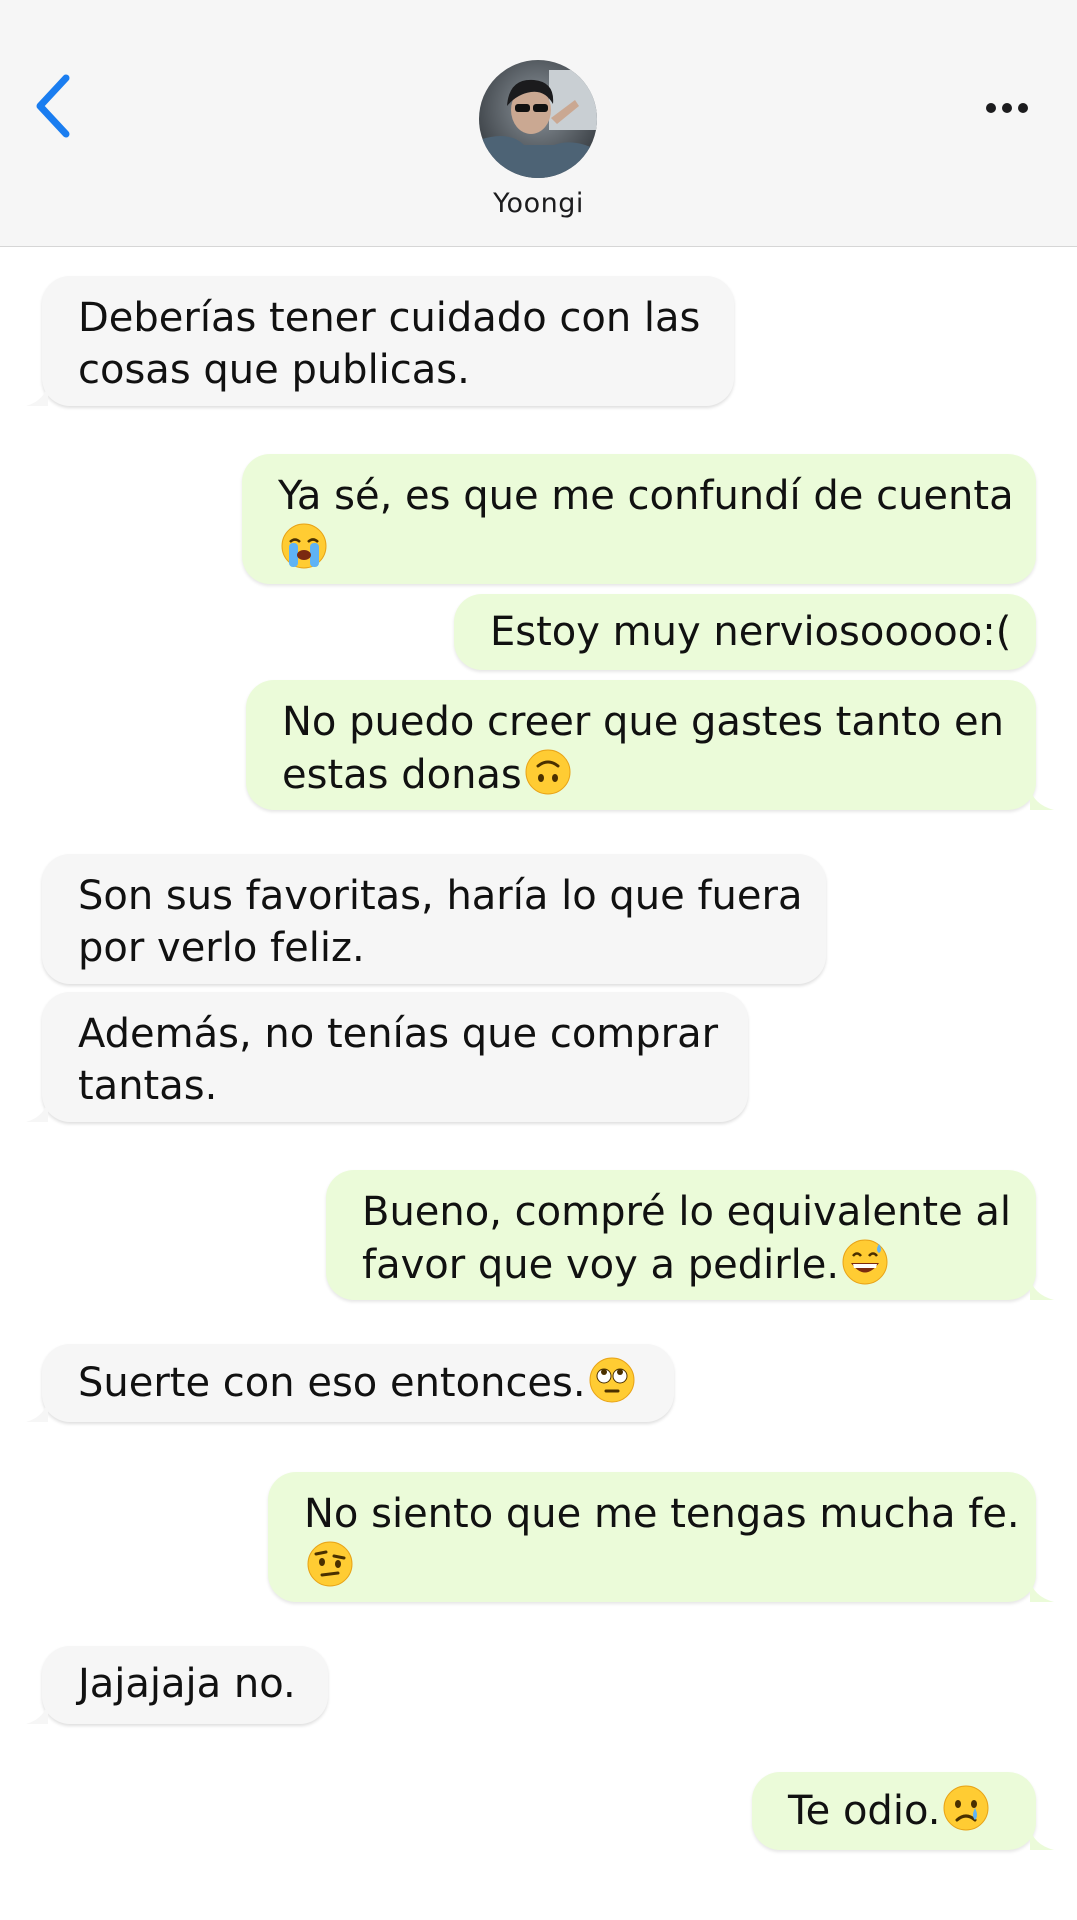 The width and height of the screenshot is (1077, 1920). What do you see at coordinates (221, 948) in the screenshot?
I see `message-text: por verlo feliz.` at bounding box center [221, 948].